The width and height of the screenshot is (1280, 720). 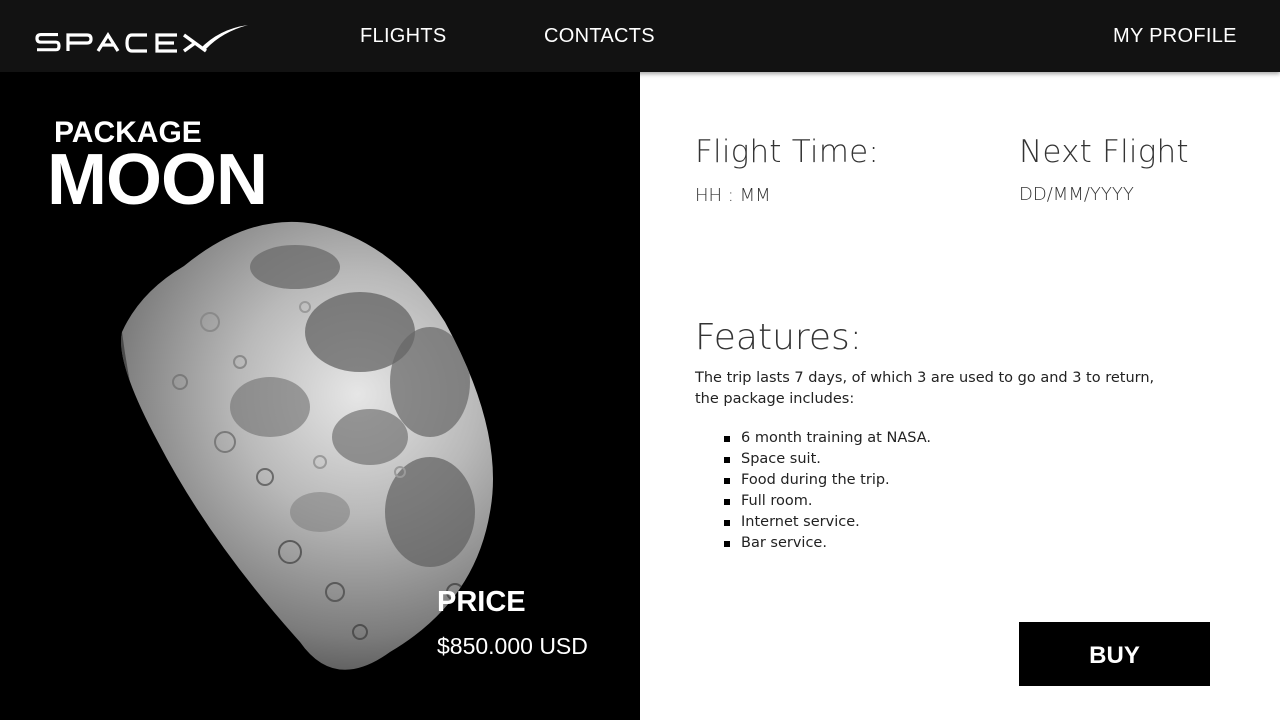 What do you see at coordinates (800, 522) in the screenshot?
I see `feature-item-text: Internet service.` at bounding box center [800, 522].